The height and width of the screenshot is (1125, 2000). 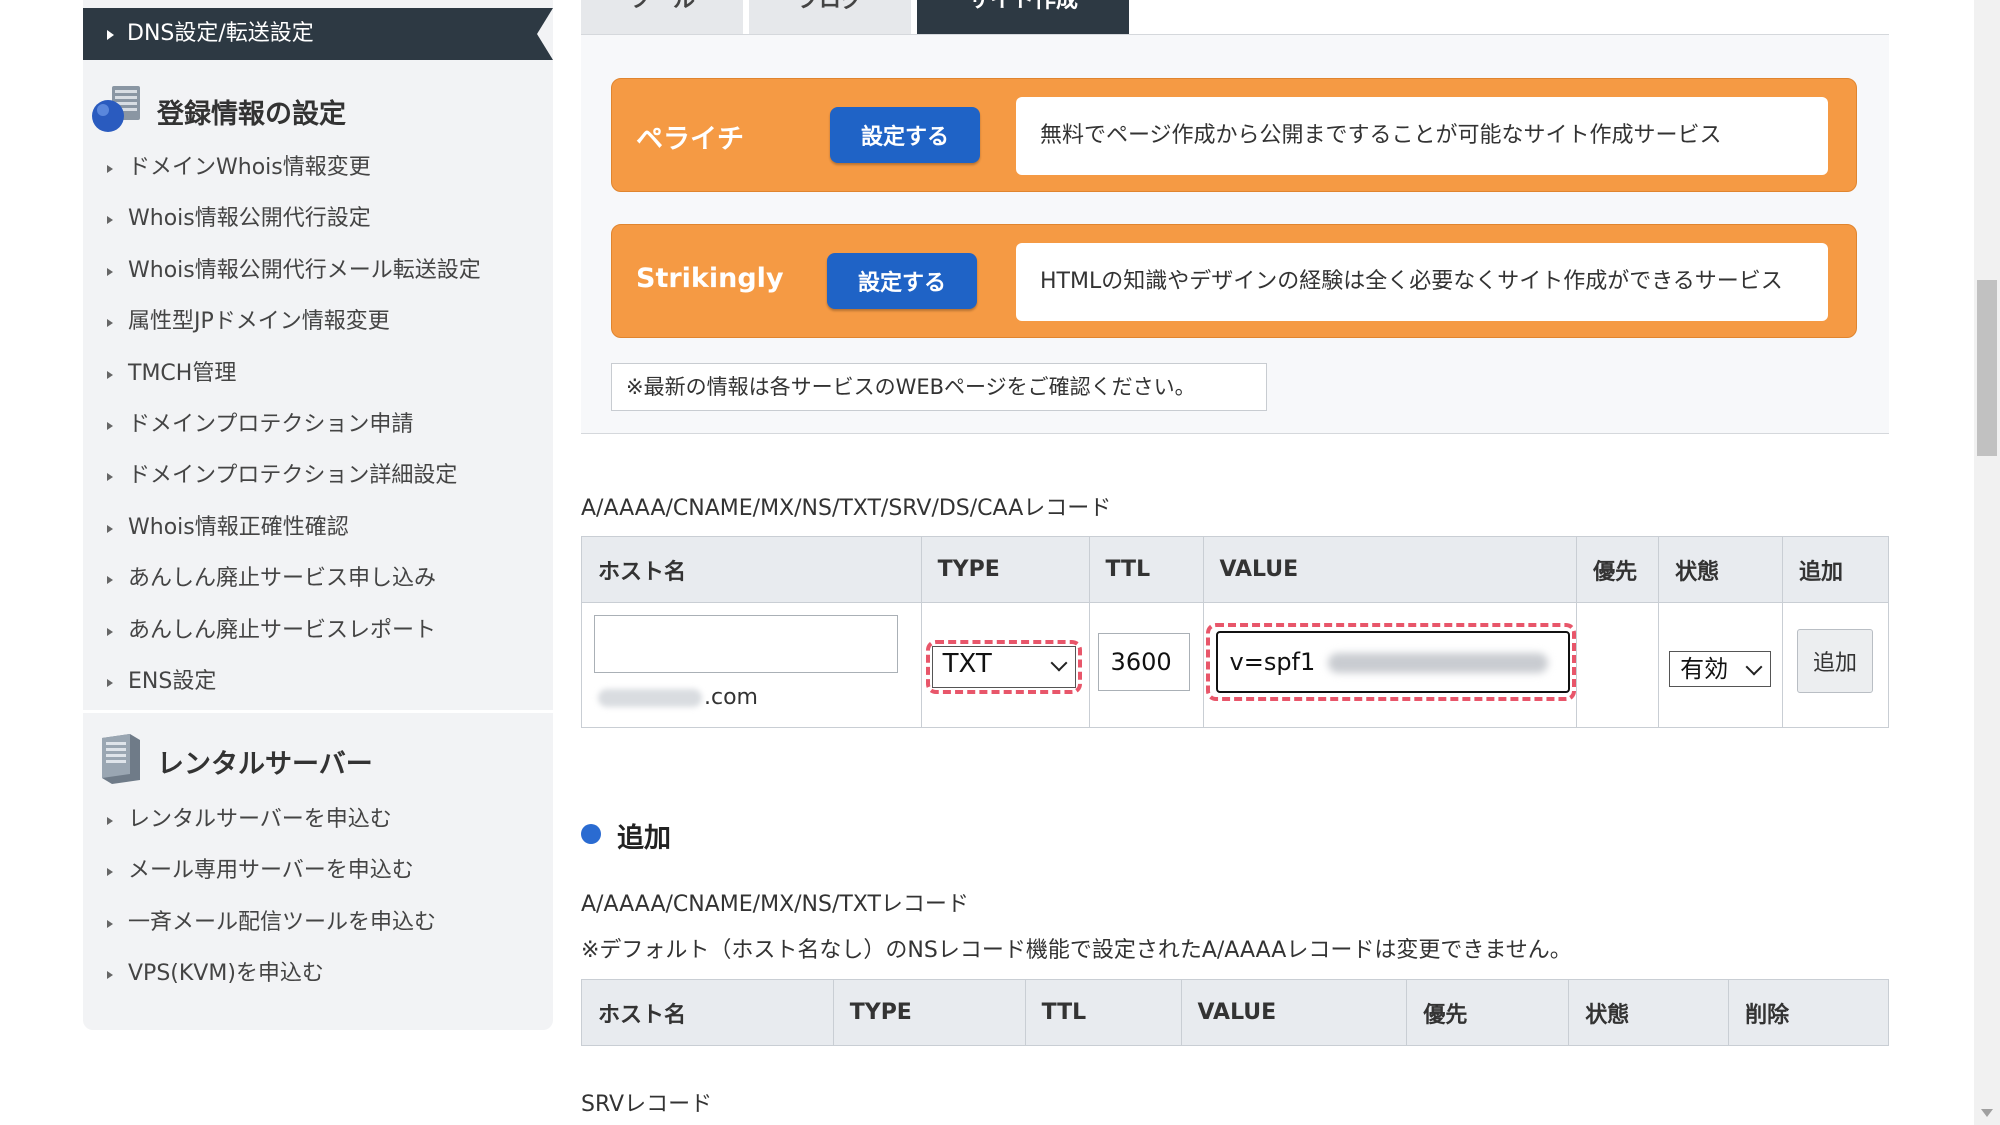 I want to click on ttl-cell: 3600, so click(x=1146, y=665).